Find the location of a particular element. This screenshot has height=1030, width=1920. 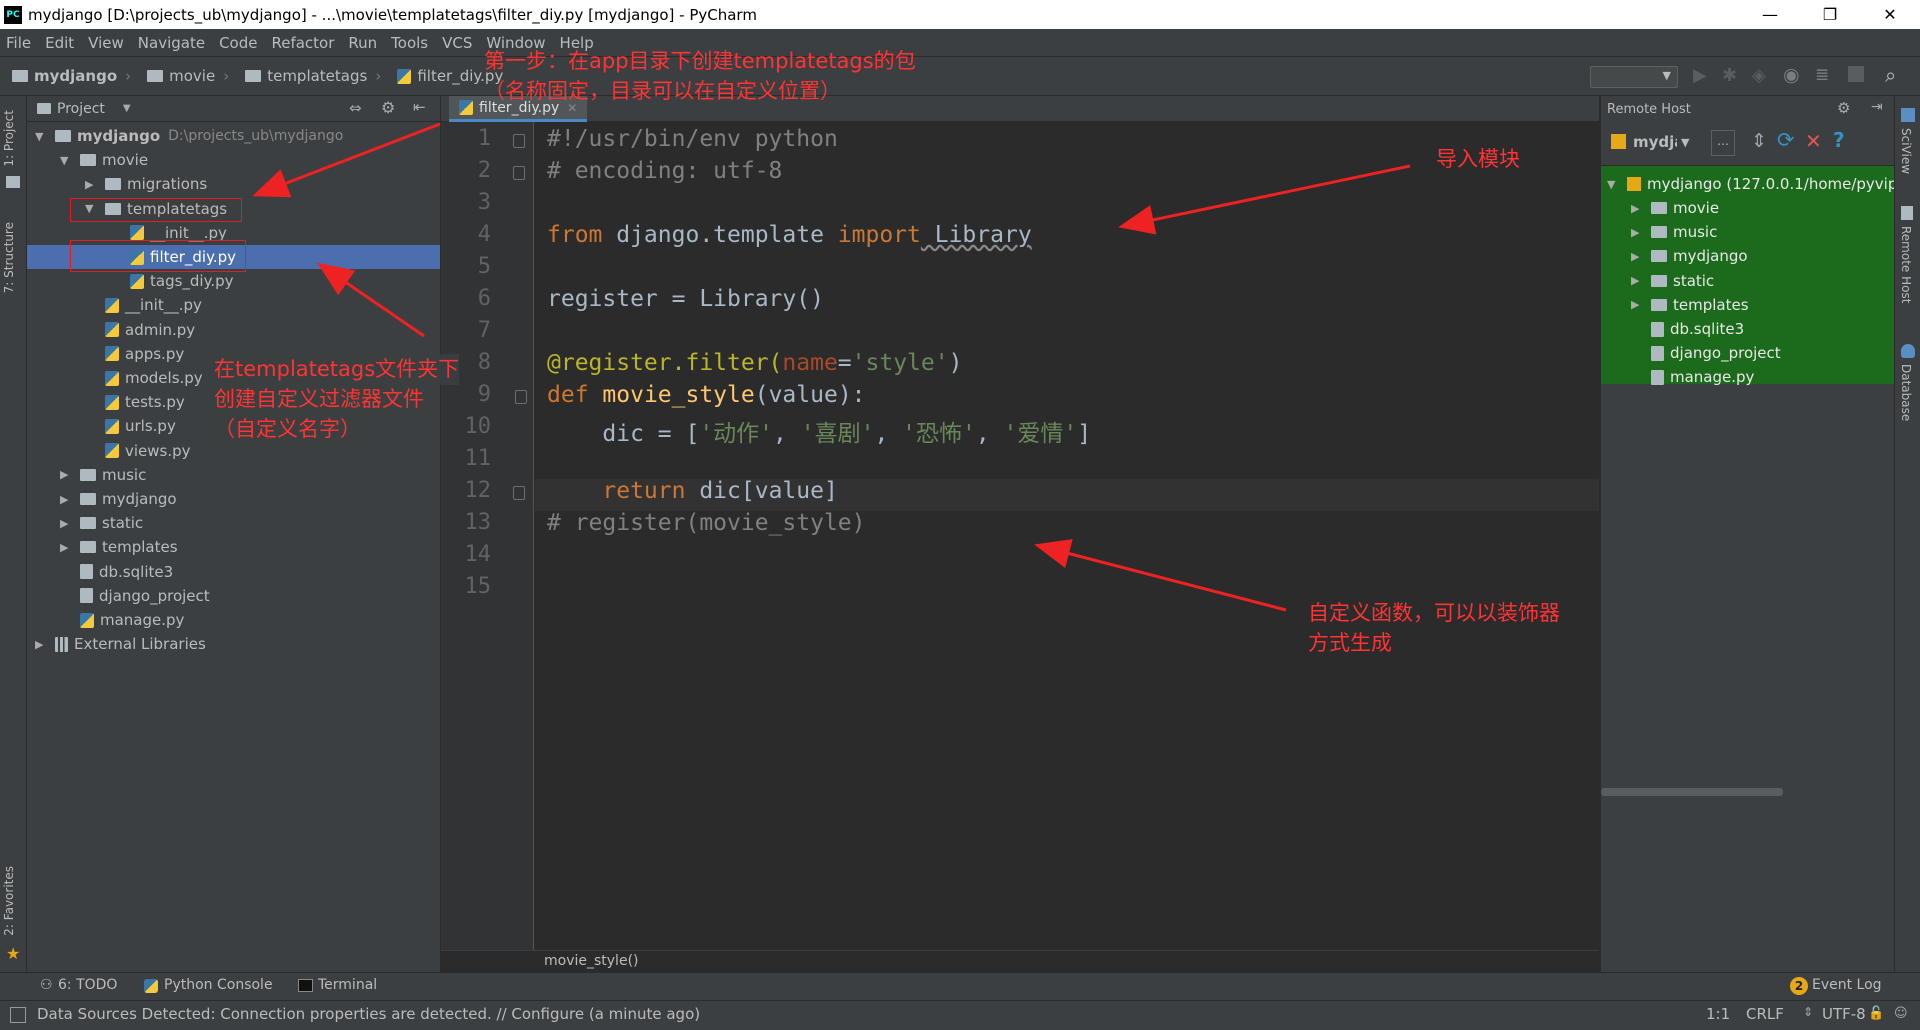

annotation-filter-line3: （自定义名字） is located at coordinates (287, 429).